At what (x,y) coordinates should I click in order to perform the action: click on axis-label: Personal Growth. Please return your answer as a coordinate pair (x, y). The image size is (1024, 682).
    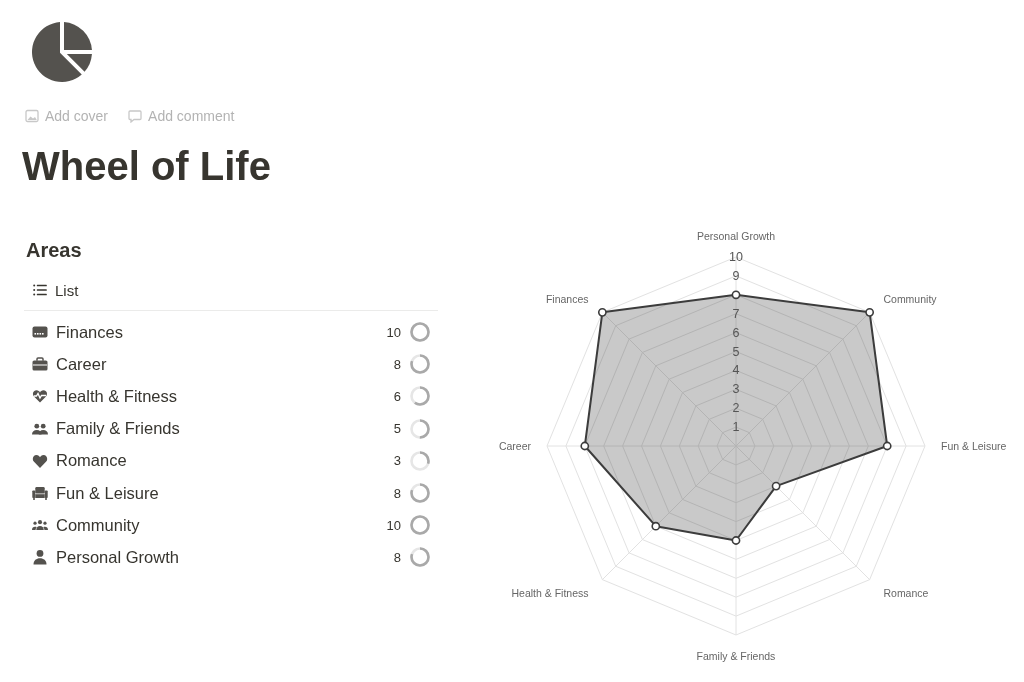
    Looking at the image, I should click on (736, 236).